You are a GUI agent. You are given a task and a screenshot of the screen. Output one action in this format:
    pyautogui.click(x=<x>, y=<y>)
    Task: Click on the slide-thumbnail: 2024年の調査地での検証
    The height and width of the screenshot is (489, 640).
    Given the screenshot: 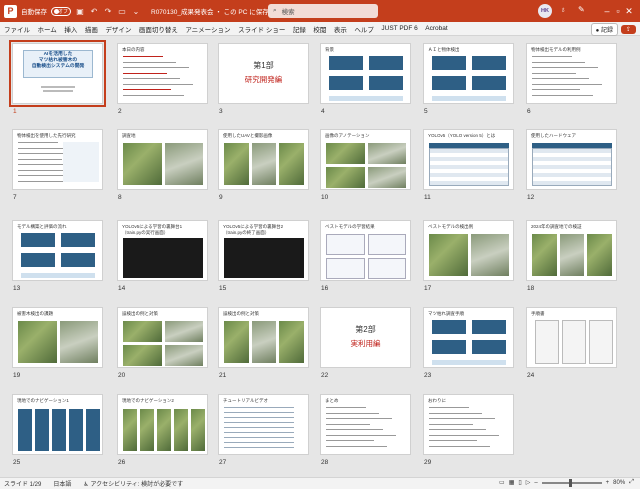 What is the action you would take?
    pyautogui.click(x=571, y=250)
    